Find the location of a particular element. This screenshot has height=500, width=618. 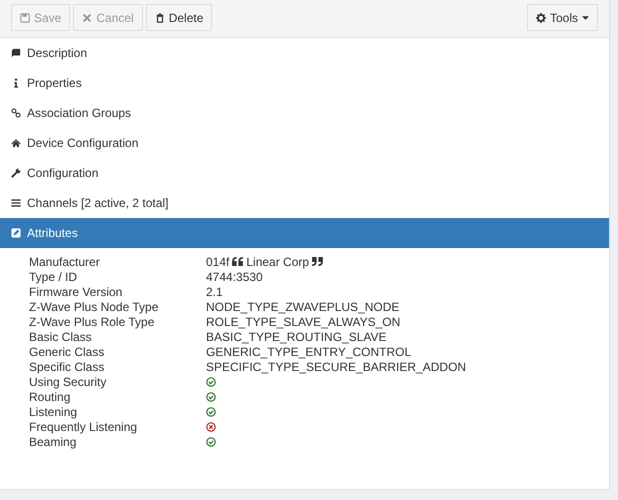

manufacturer-name: Linear Corp is located at coordinates (278, 262).